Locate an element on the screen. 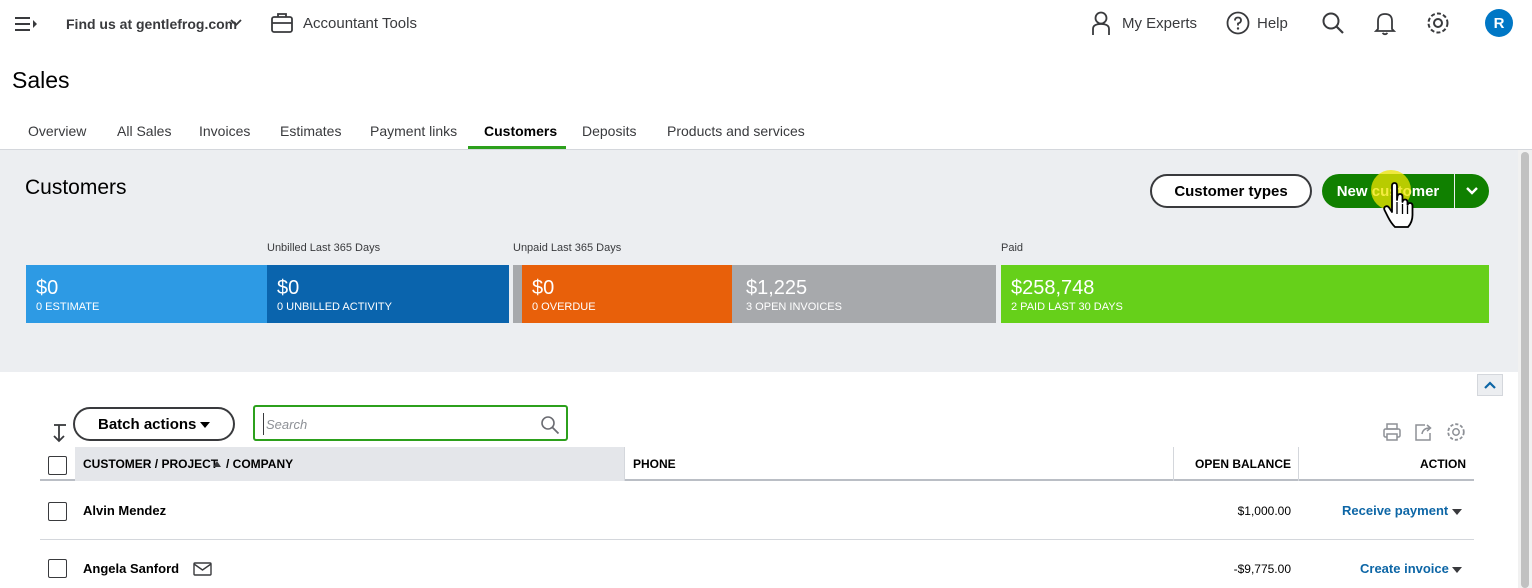 The height and width of the screenshot is (588, 1532). stat-label: 3 OPEN INVOICES is located at coordinates (794, 307).